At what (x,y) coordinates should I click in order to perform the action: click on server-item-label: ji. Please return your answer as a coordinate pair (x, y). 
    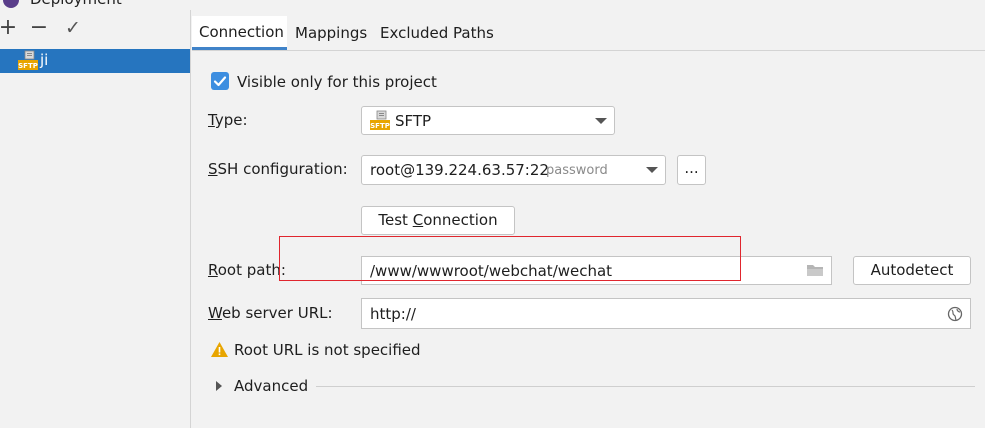
    Looking at the image, I should click on (44, 60).